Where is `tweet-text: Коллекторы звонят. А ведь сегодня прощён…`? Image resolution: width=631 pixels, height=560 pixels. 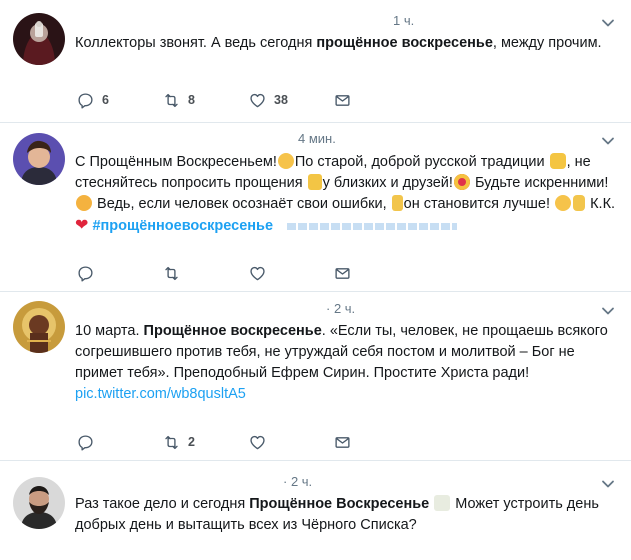 tweet-text: Коллекторы звонят. А ведь сегодня прощён… is located at coordinates (347, 43).